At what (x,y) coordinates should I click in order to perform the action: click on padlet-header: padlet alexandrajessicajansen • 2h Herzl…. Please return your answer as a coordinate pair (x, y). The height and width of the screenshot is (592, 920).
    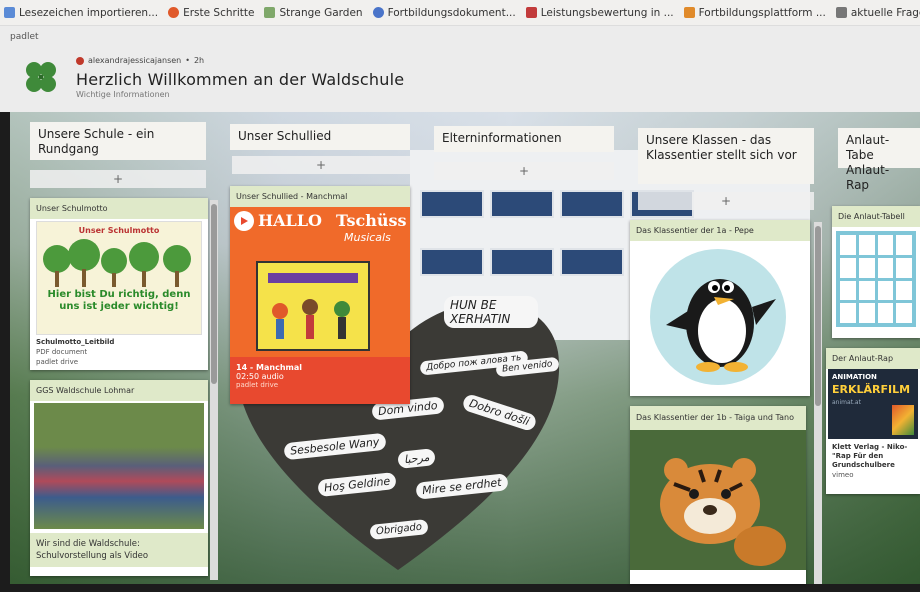
    Looking at the image, I should click on (460, 69).